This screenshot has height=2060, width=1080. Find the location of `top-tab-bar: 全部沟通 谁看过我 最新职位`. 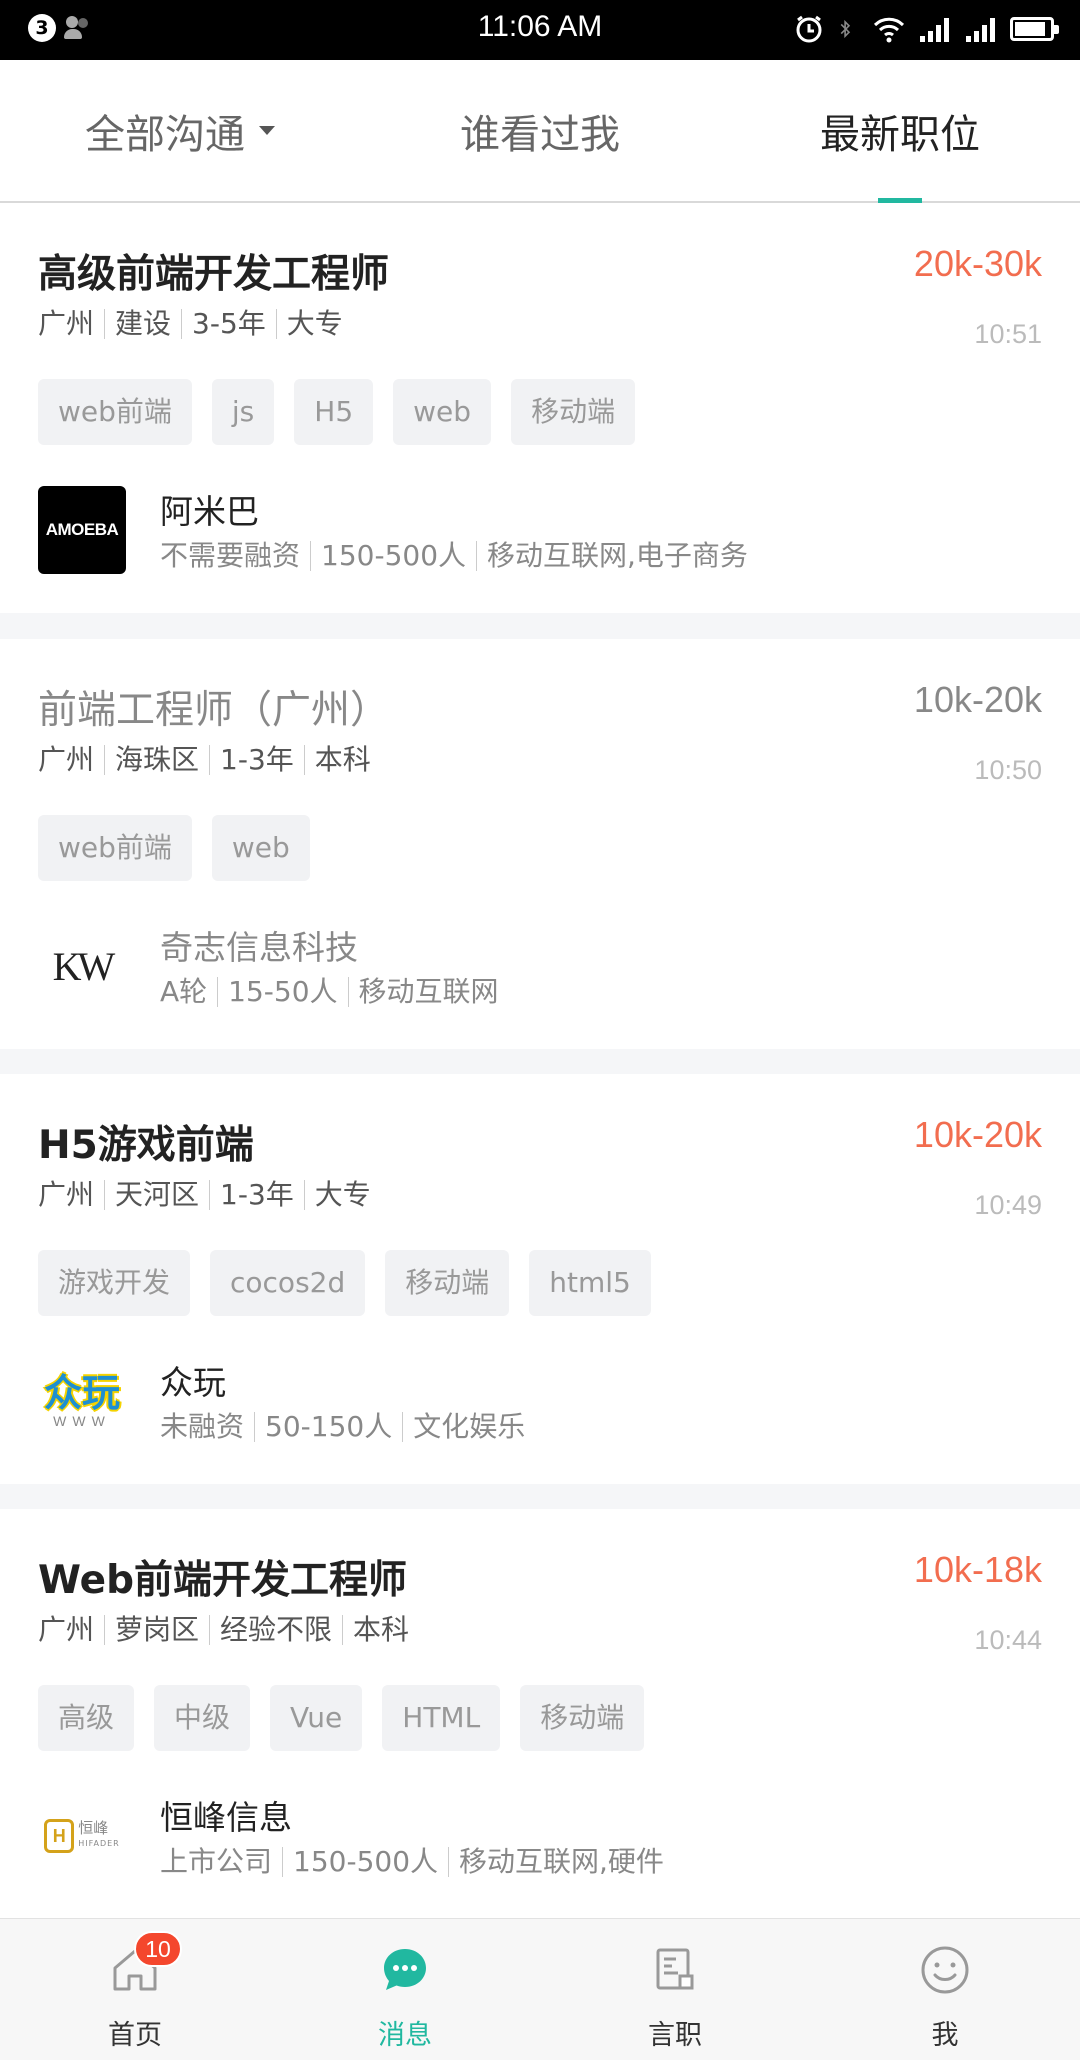

top-tab-bar: 全部沟通 谁看过我 最新职位 is located at coordinates (540, 131).